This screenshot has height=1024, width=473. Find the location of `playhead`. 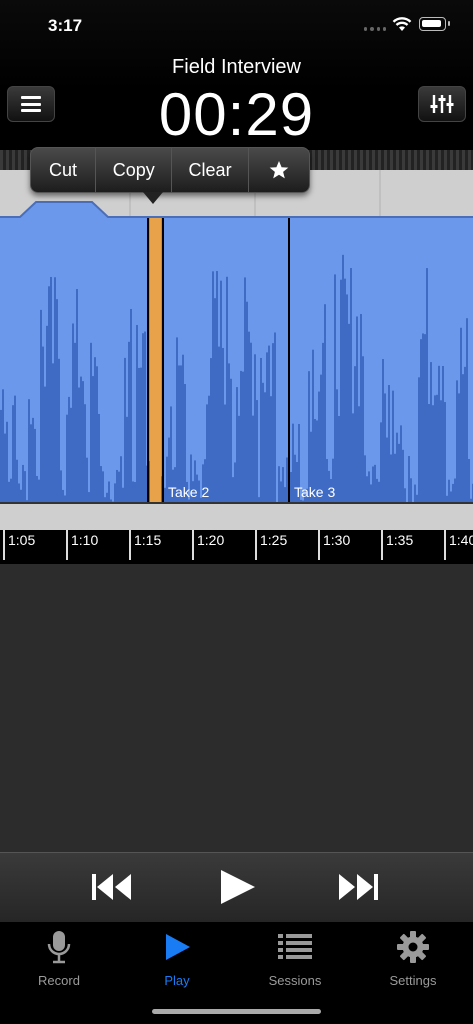

playhead is located at coordinates (155, 361).